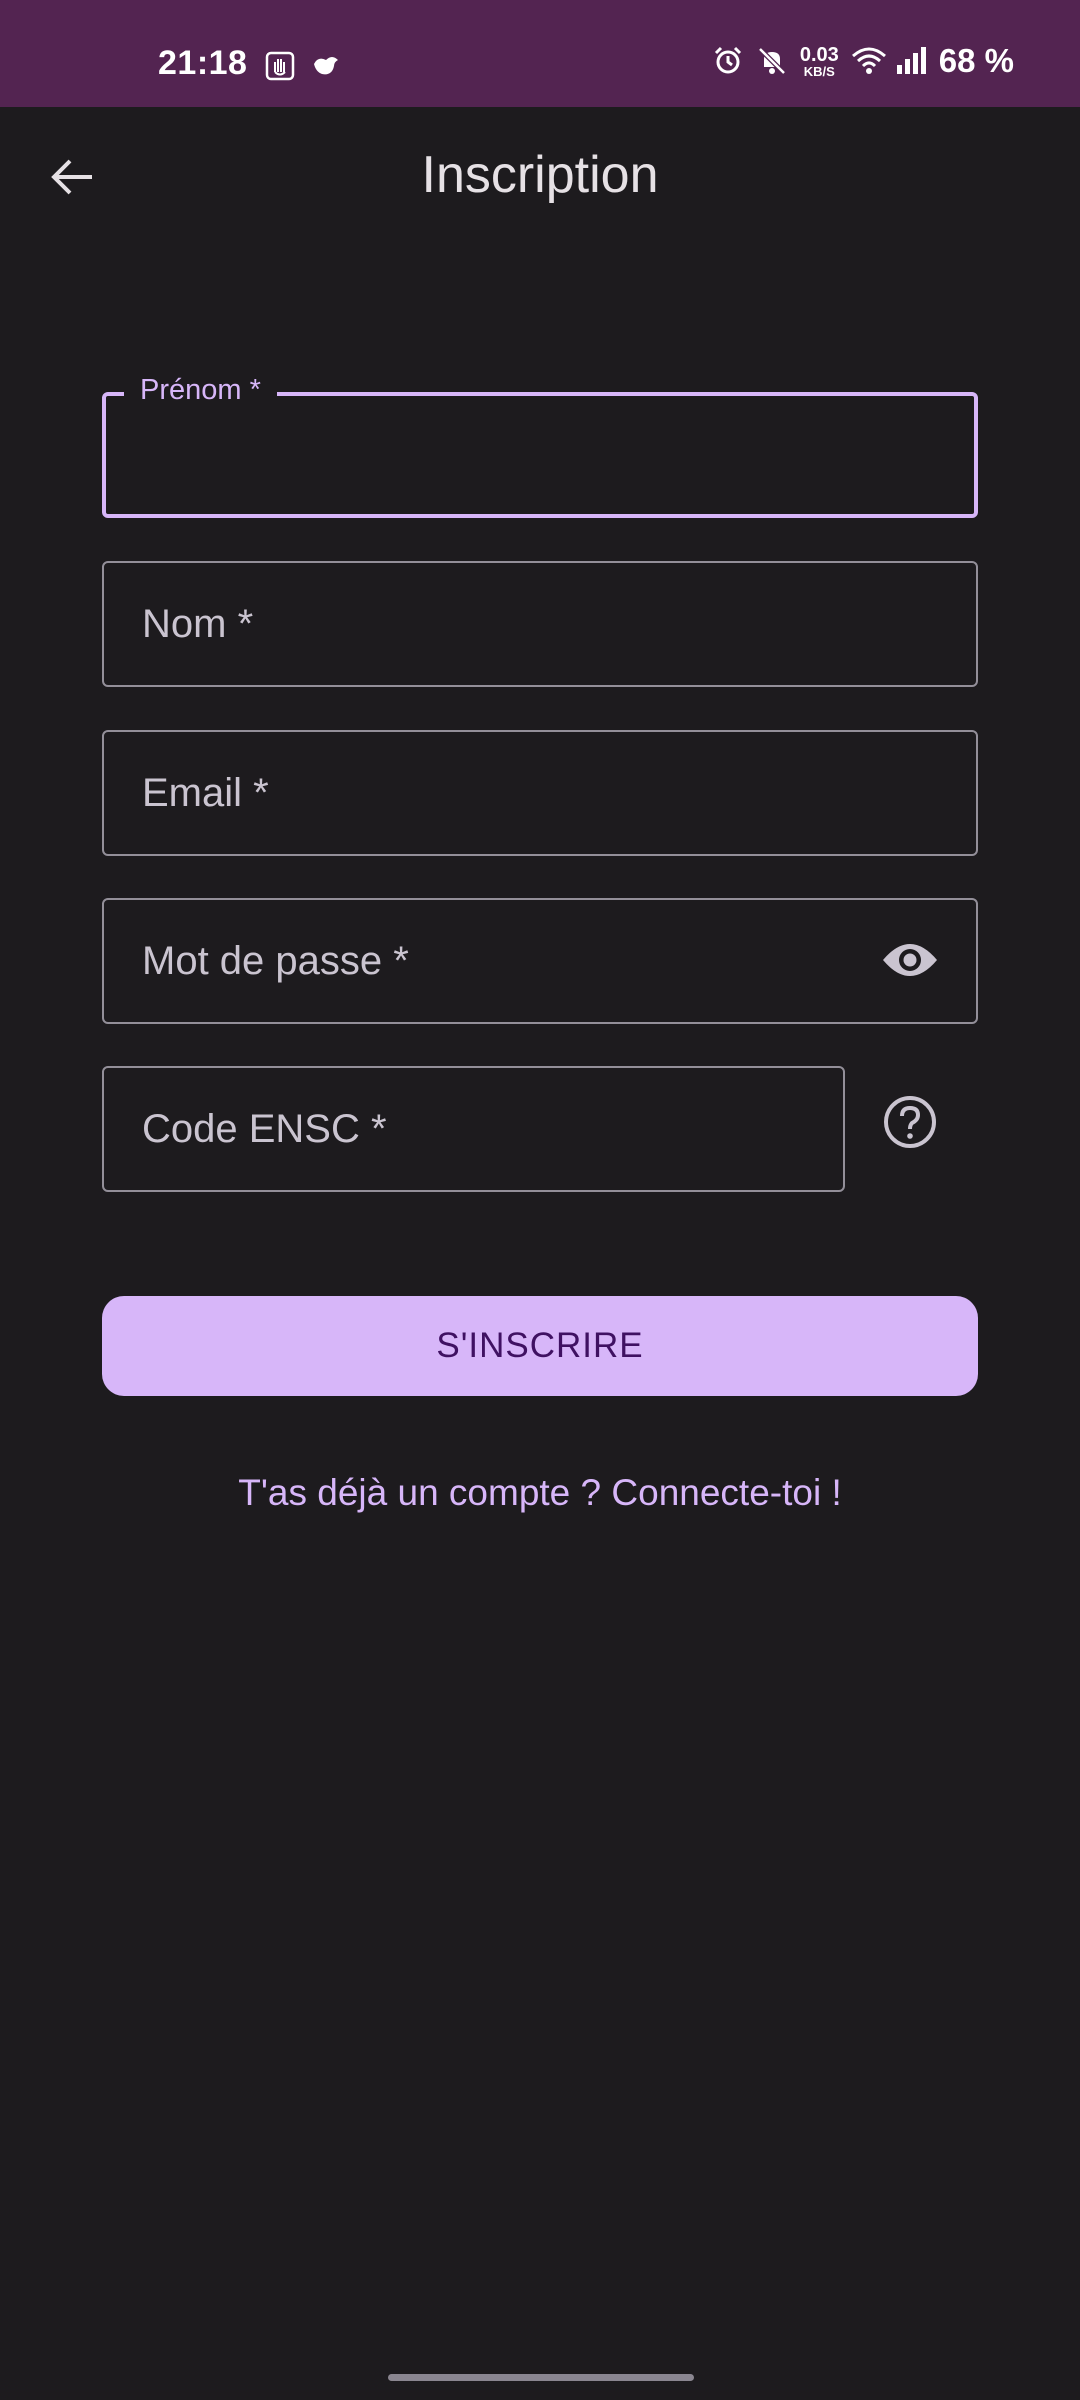 The height and width of the screenshot is (2400, 1080). I want to click on signal-icon, so click(911, 61).